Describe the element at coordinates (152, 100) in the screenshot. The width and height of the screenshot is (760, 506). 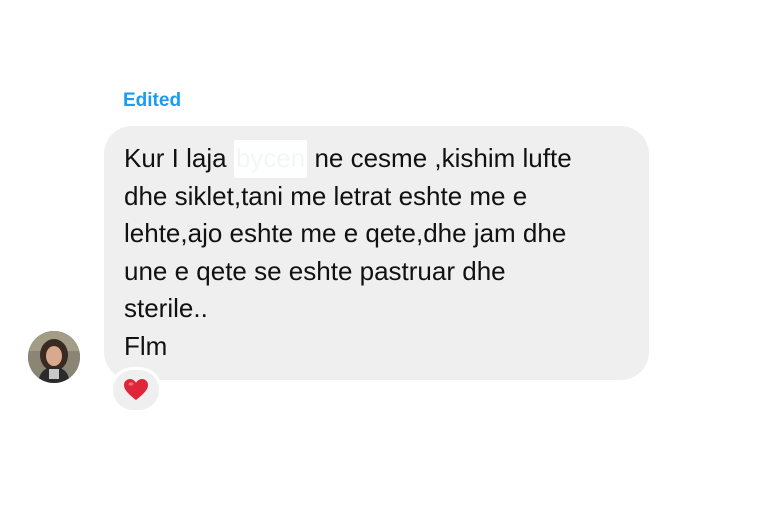
I see `edited-label: Edited` at that location.